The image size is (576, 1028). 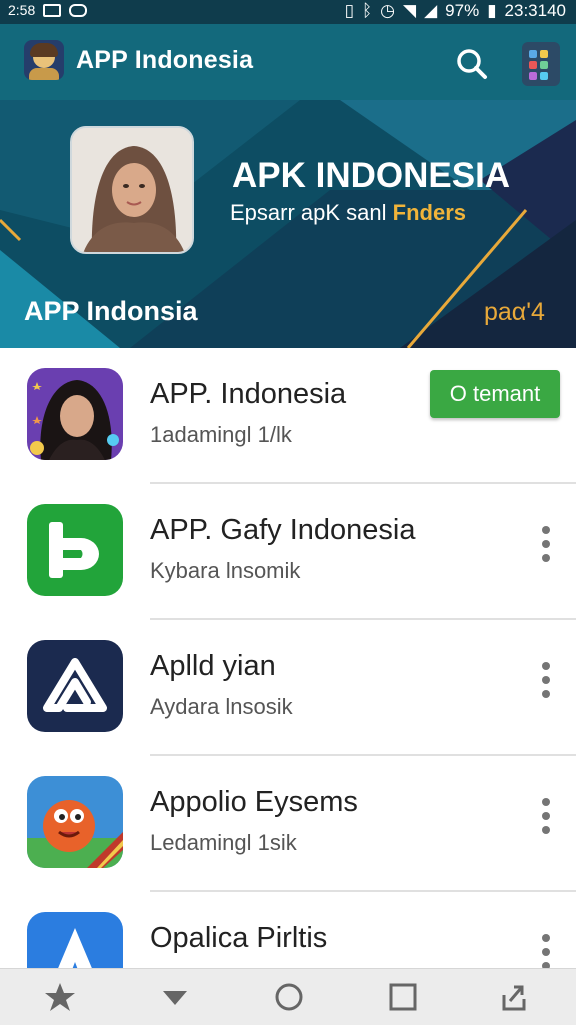 I want to click on app-subtitle: Aydara lnsosik, so click(x=221, y=706).